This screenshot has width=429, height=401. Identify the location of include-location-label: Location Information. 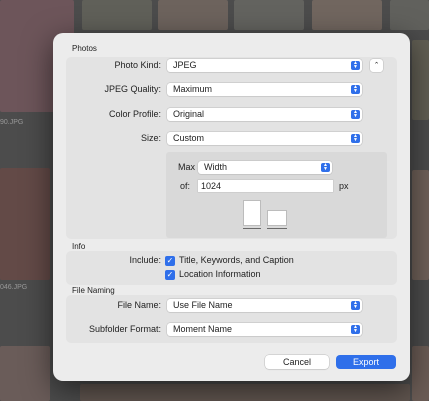
(220, 274).